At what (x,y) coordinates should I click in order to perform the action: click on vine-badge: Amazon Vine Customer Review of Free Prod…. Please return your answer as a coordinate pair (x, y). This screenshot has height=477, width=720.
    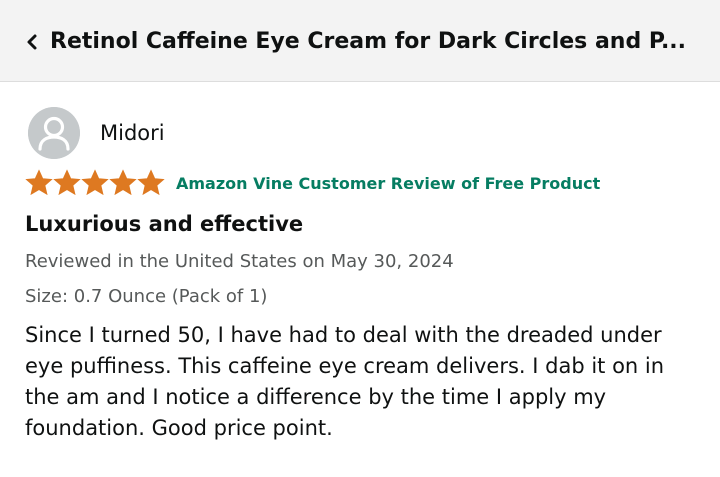
    Looking at the image, I should click on (388, 183).